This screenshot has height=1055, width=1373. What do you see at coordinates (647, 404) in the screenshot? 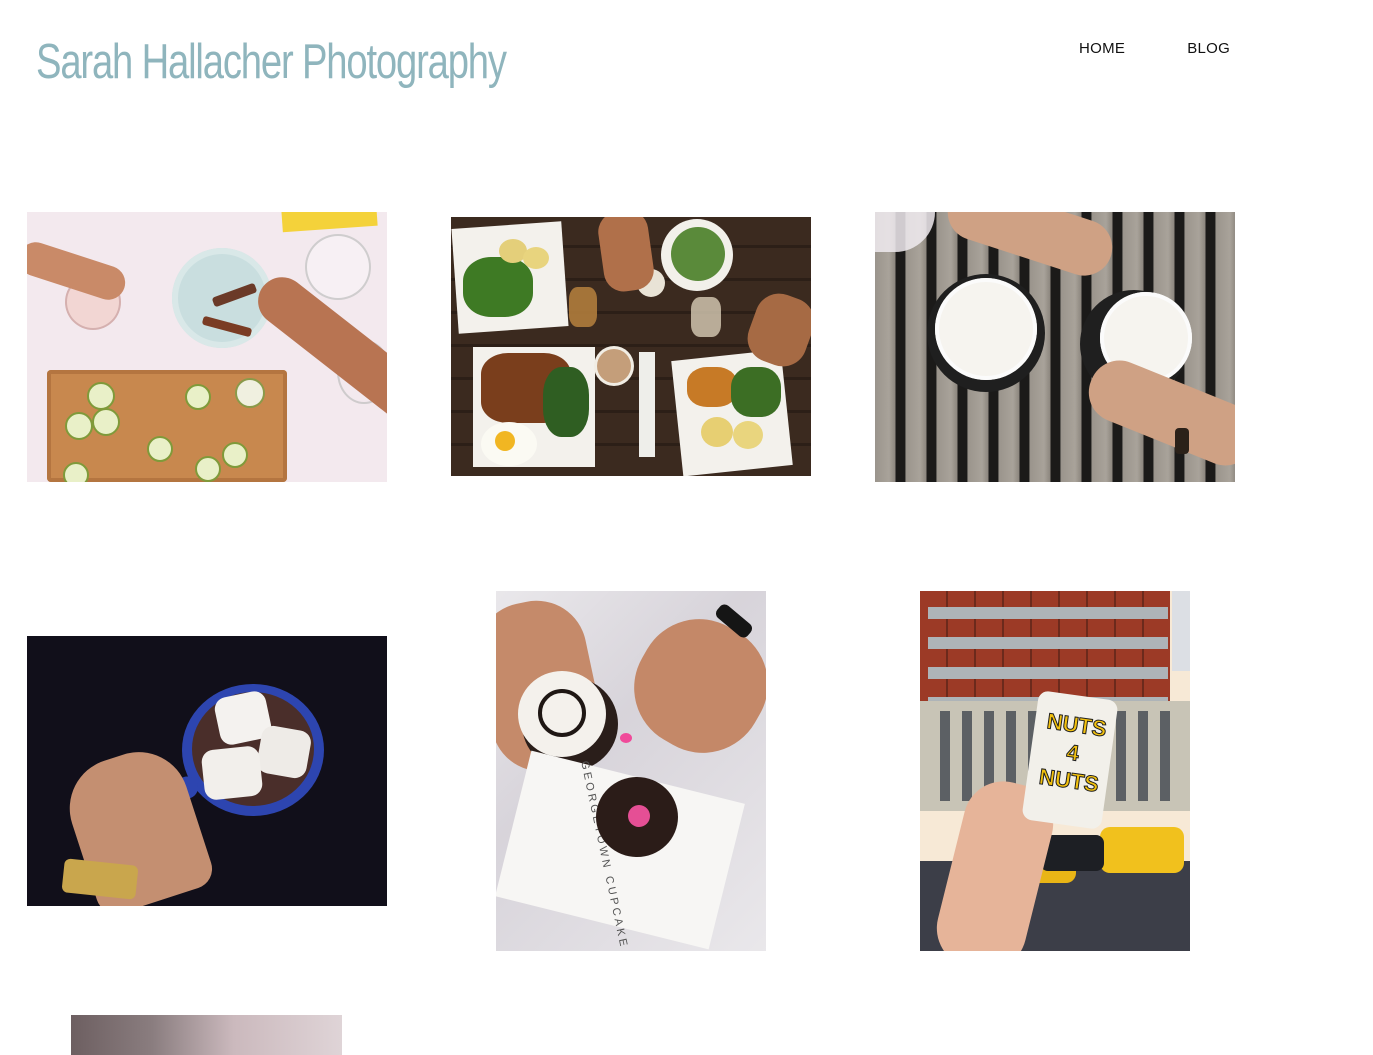
I see `napkin` at bounding box center [647, 404].